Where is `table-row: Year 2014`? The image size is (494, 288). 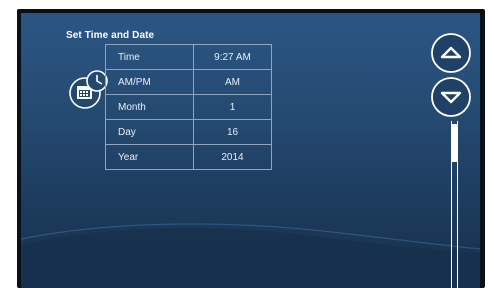 table-row: Year 2014 is located at coordinates (188, 157).